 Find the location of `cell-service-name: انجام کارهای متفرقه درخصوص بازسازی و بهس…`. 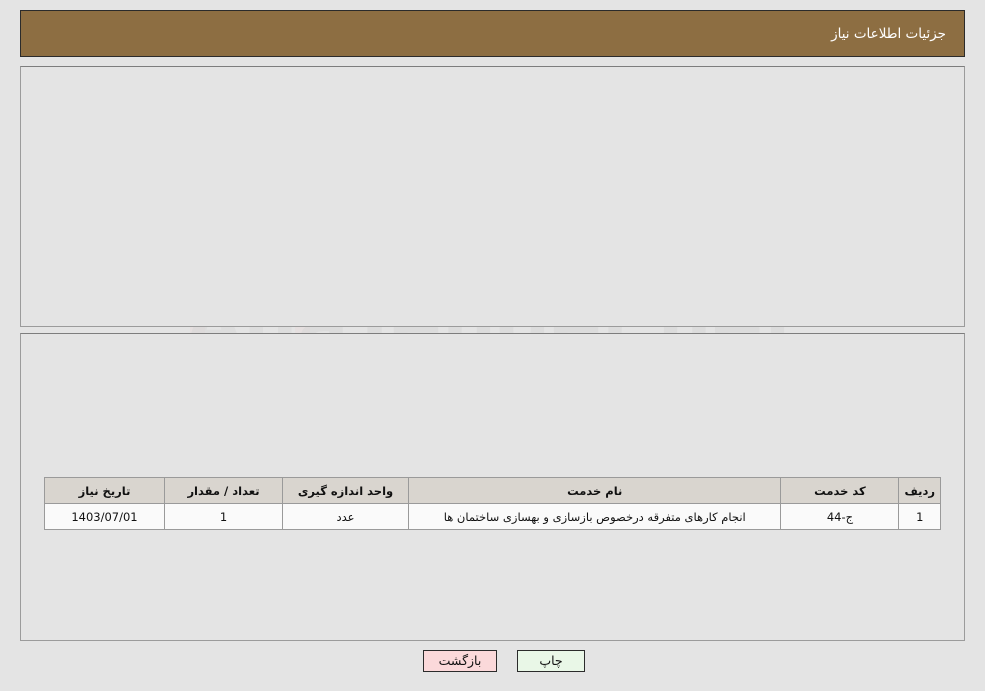

cell-service-name: انجام کارهای متفرقه درخصوص بازسازی و بهس… is located at coordinates (594, 516).